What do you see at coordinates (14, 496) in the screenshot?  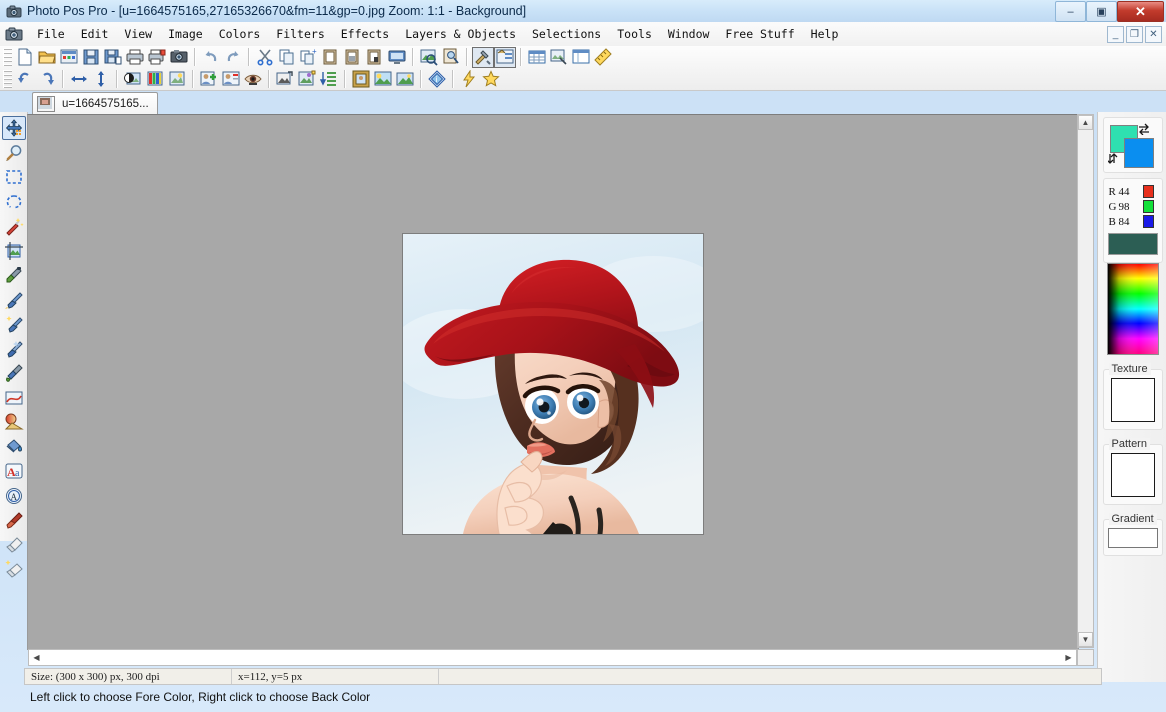 I see `tool-vector-object: A` at bounding box center [14, 496].